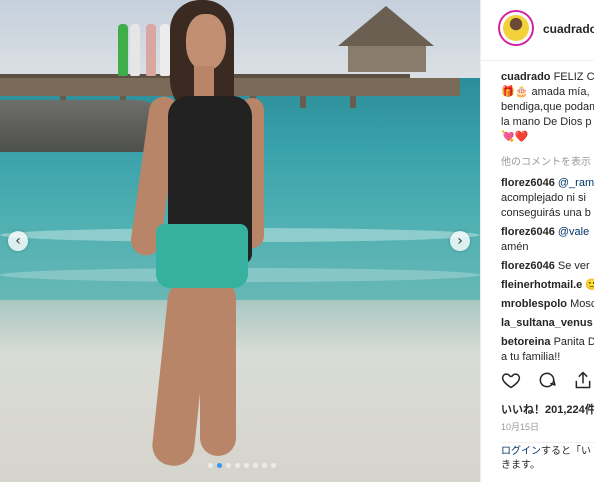  What do you see at coordinates (576, 183) in the screenshot?
I see `comment-mention: @_ram` at bounding box center [576, 183].